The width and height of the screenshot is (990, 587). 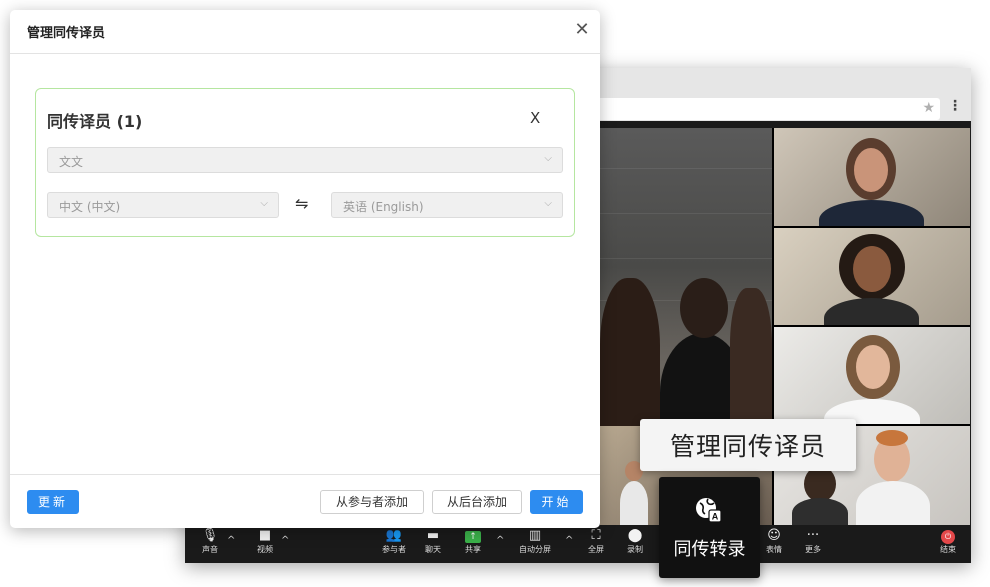 What do you see at coordinates (447, 205) in the screenshot?
I see `target-language-select: 英语 (English) ⌵` at bounding box center [447, 205].